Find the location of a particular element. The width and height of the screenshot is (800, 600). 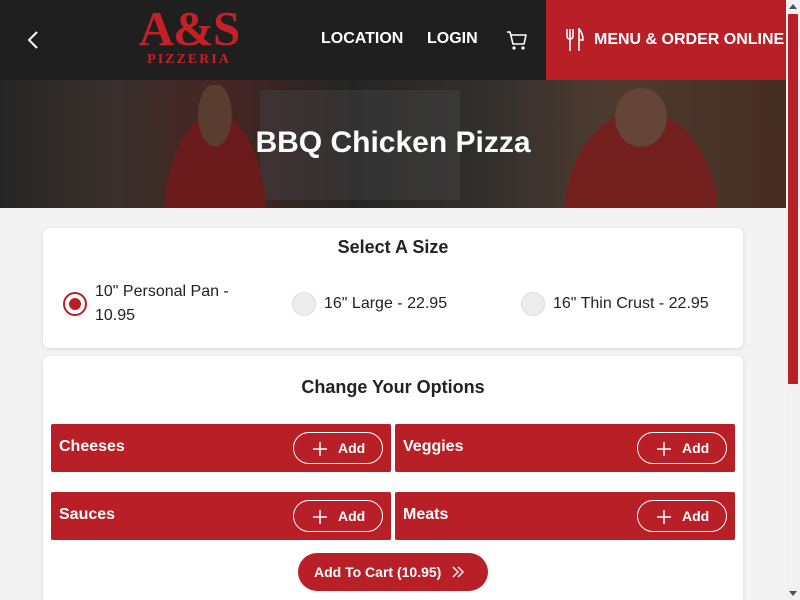

option-group-veggies: Veggies Add is located at coordinates (565, 448).